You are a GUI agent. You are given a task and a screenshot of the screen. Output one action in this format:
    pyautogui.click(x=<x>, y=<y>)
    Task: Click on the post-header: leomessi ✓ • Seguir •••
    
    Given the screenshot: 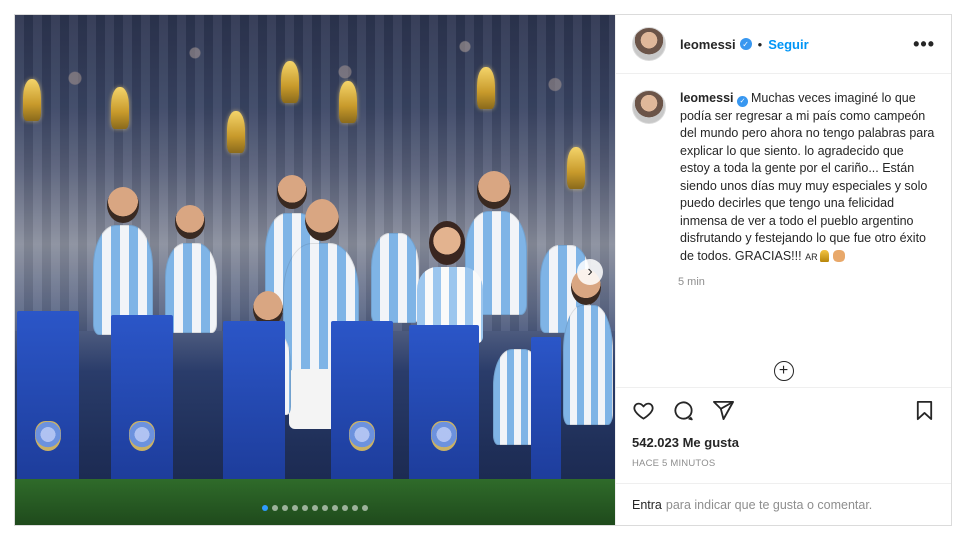 What is the action you would take?
    pyautogui.click(x=783, y=44)
    